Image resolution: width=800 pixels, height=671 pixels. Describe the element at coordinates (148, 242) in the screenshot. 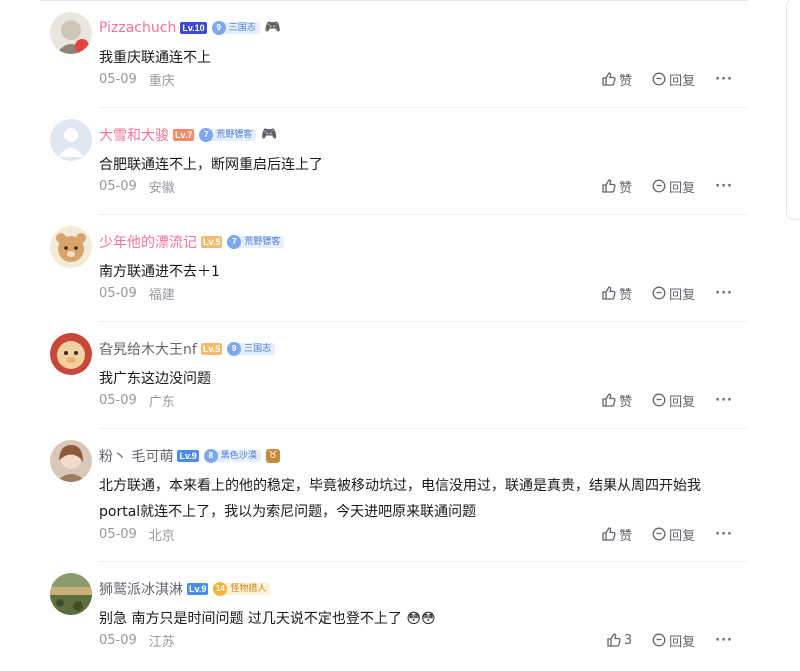

I see `username: 少年他的漂流记` at that location.